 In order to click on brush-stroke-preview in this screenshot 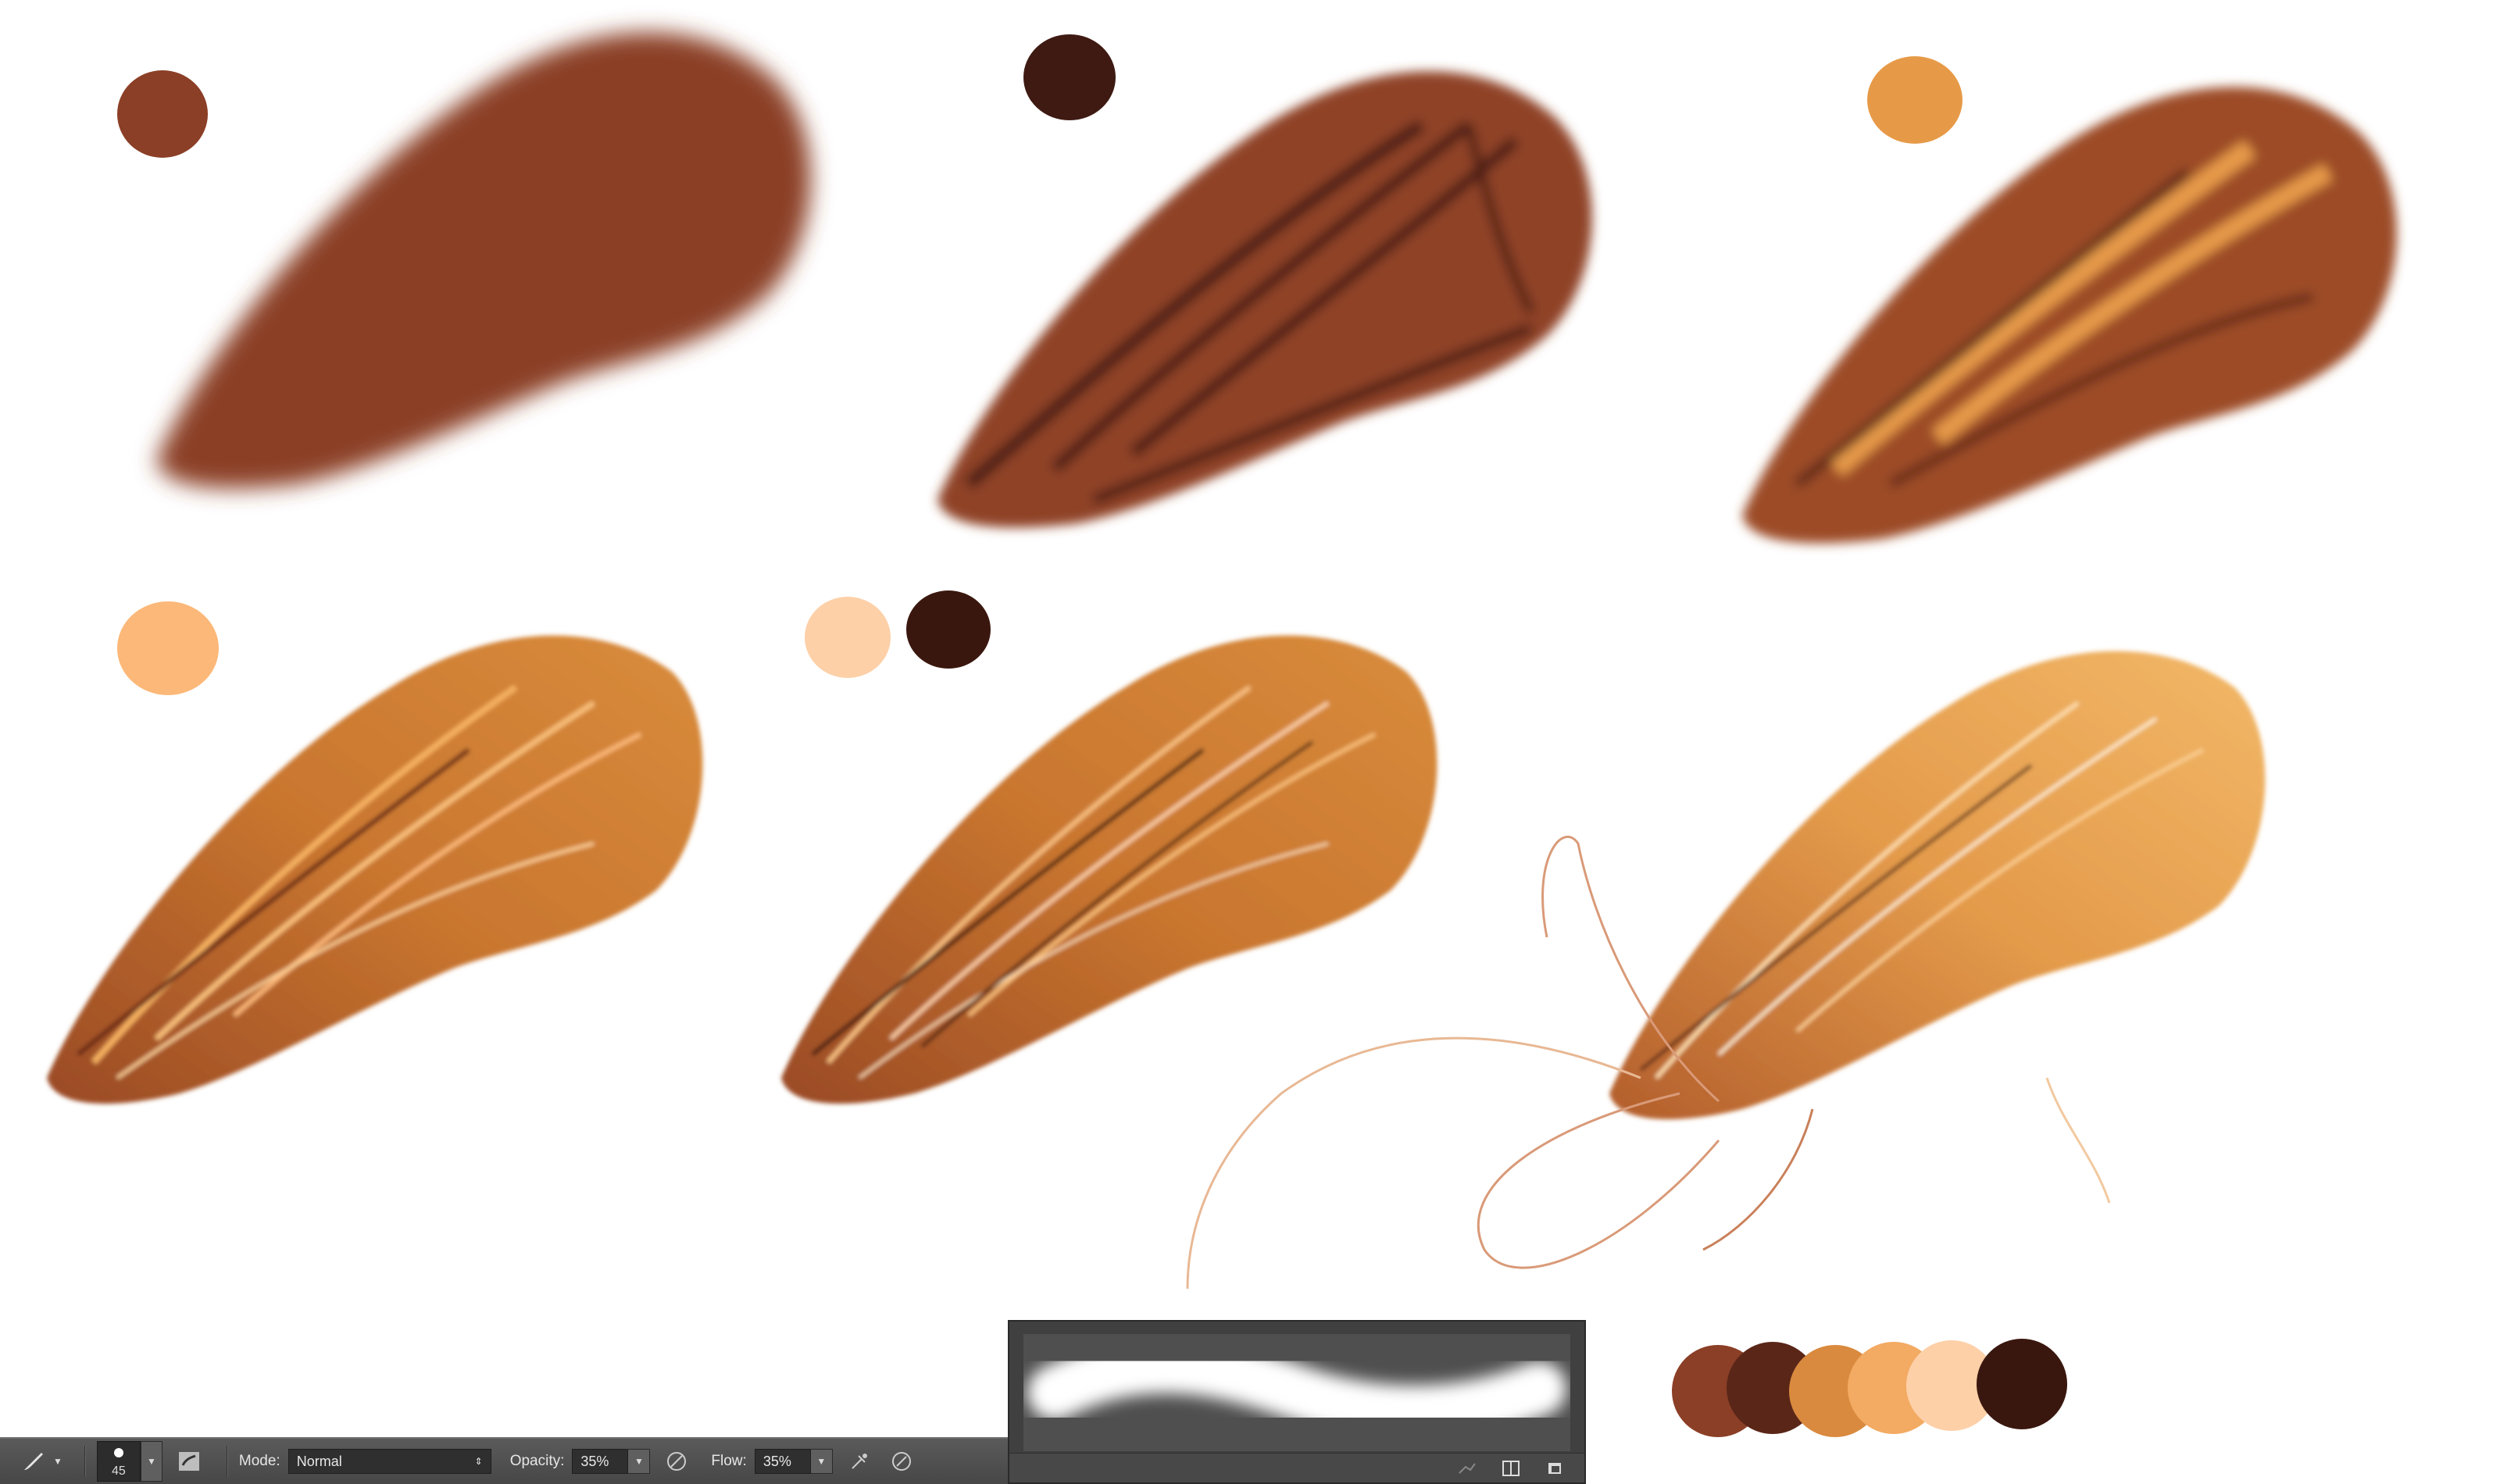, I will do `click(1296, 1392)`.